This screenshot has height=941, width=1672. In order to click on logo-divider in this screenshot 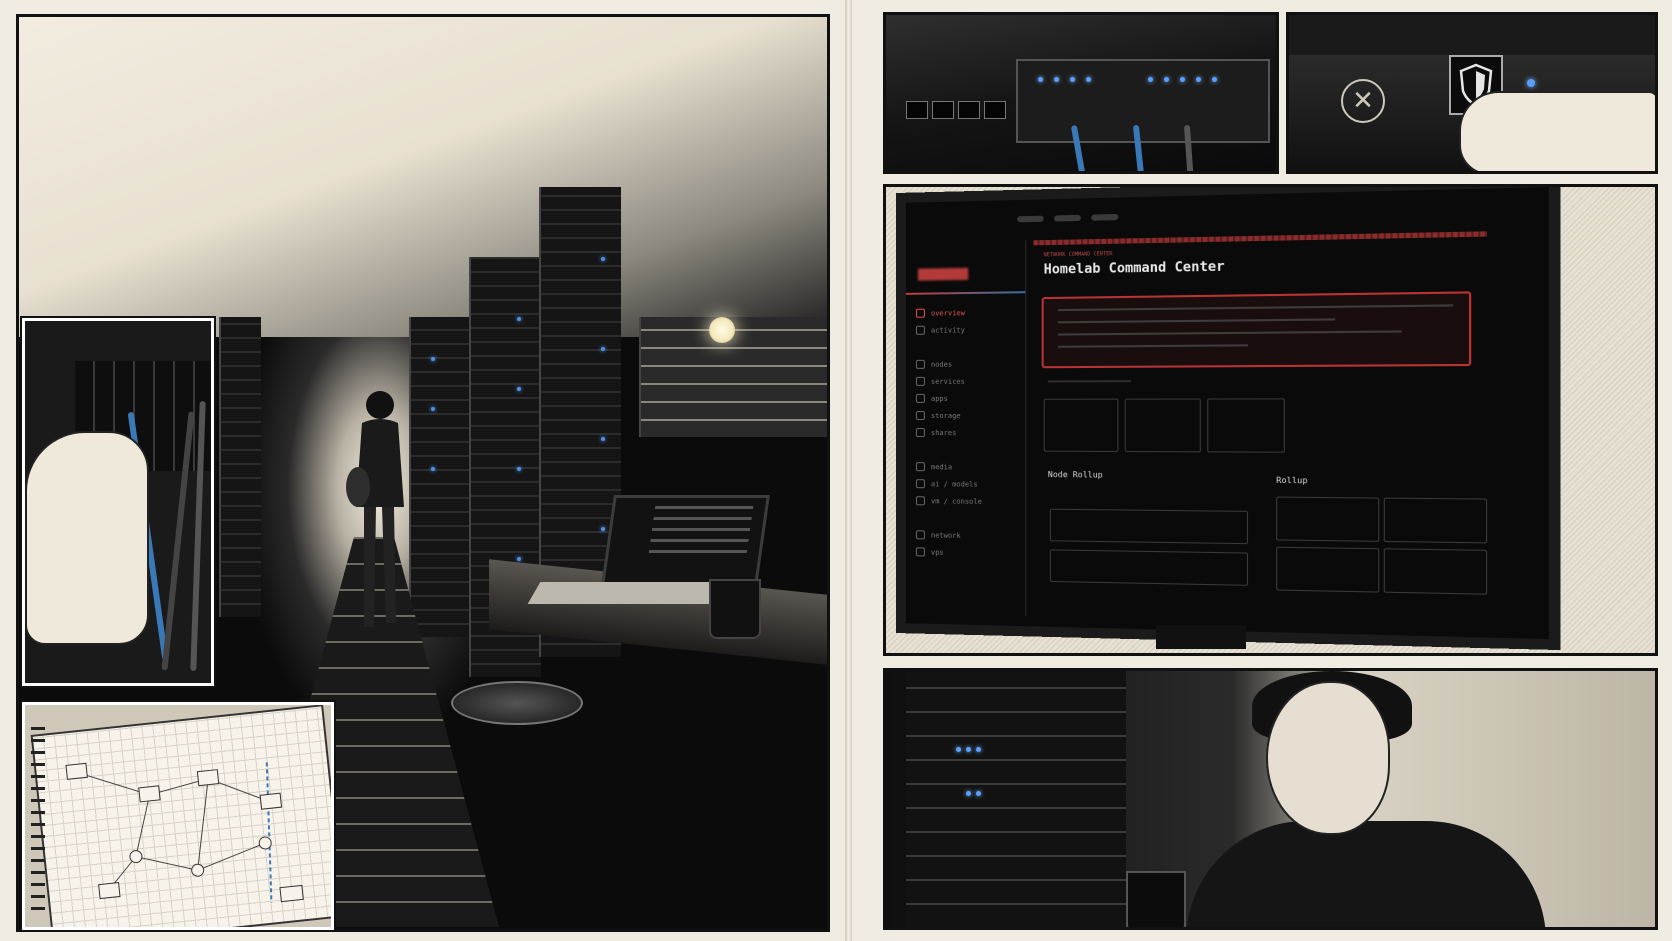, I will do `click(965, 293)`.